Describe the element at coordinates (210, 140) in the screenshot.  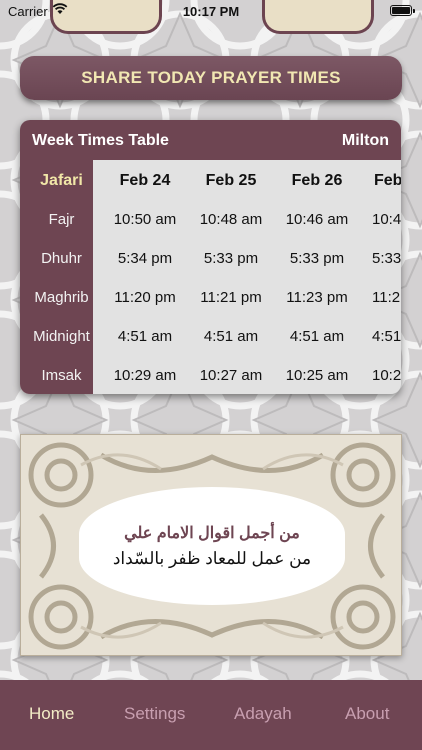
I see `table-header: Week Times Table Milton` at that location.